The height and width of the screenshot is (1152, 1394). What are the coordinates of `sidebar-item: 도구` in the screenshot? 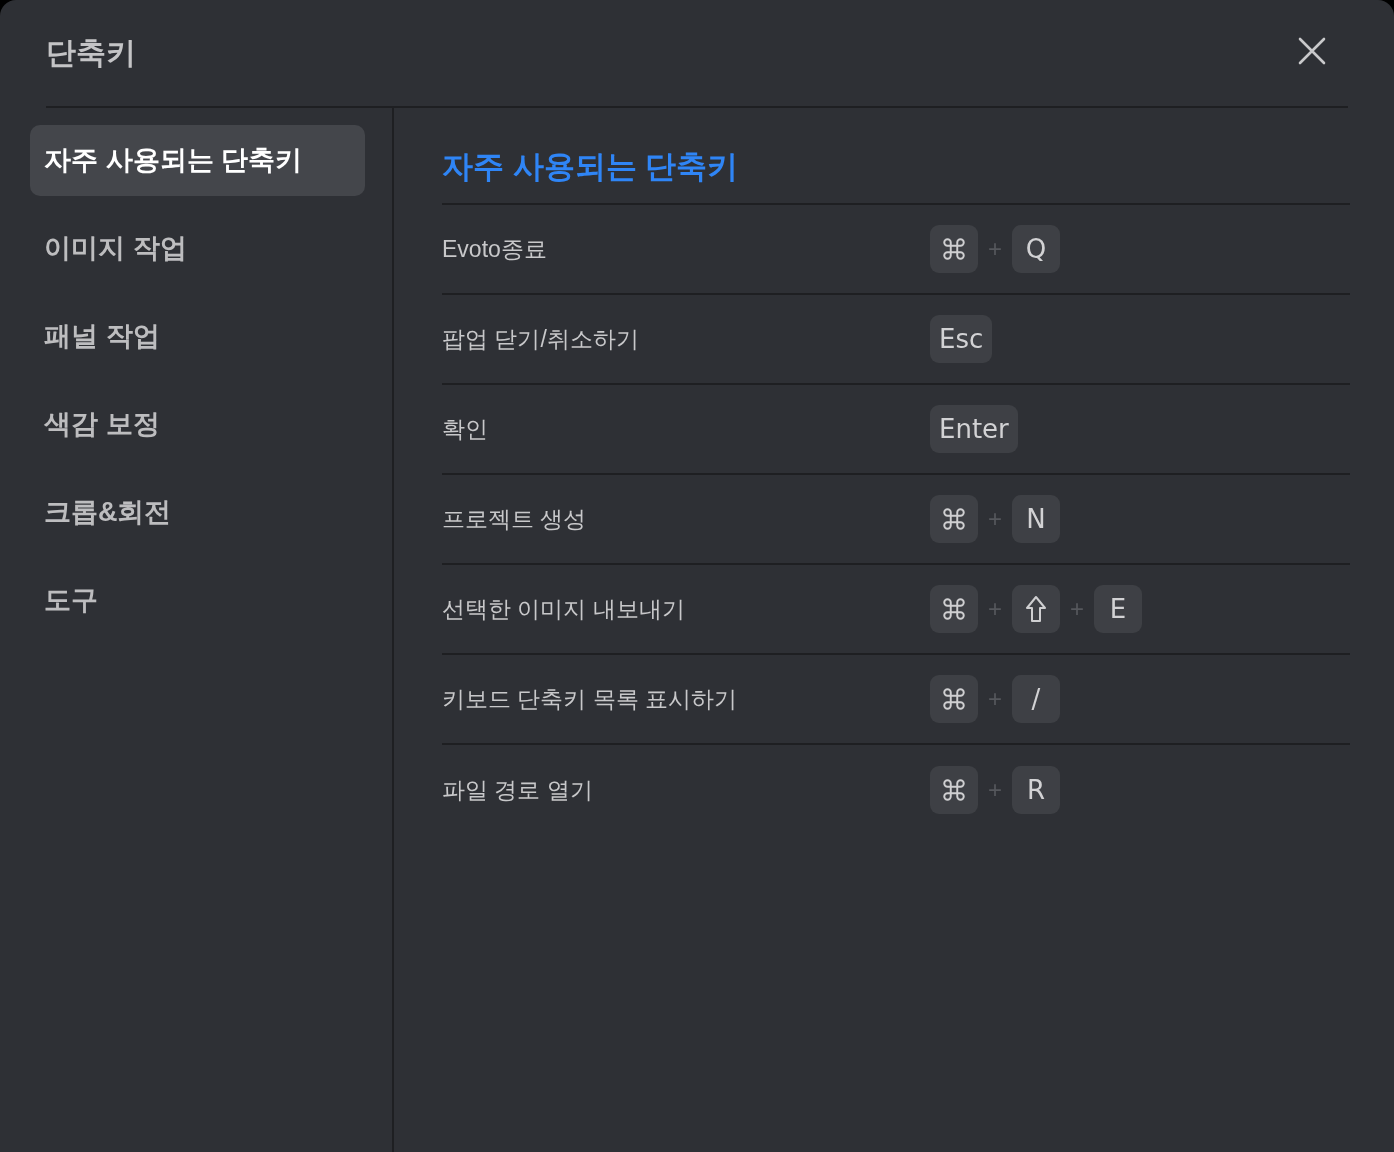 It's located at (197, 600).